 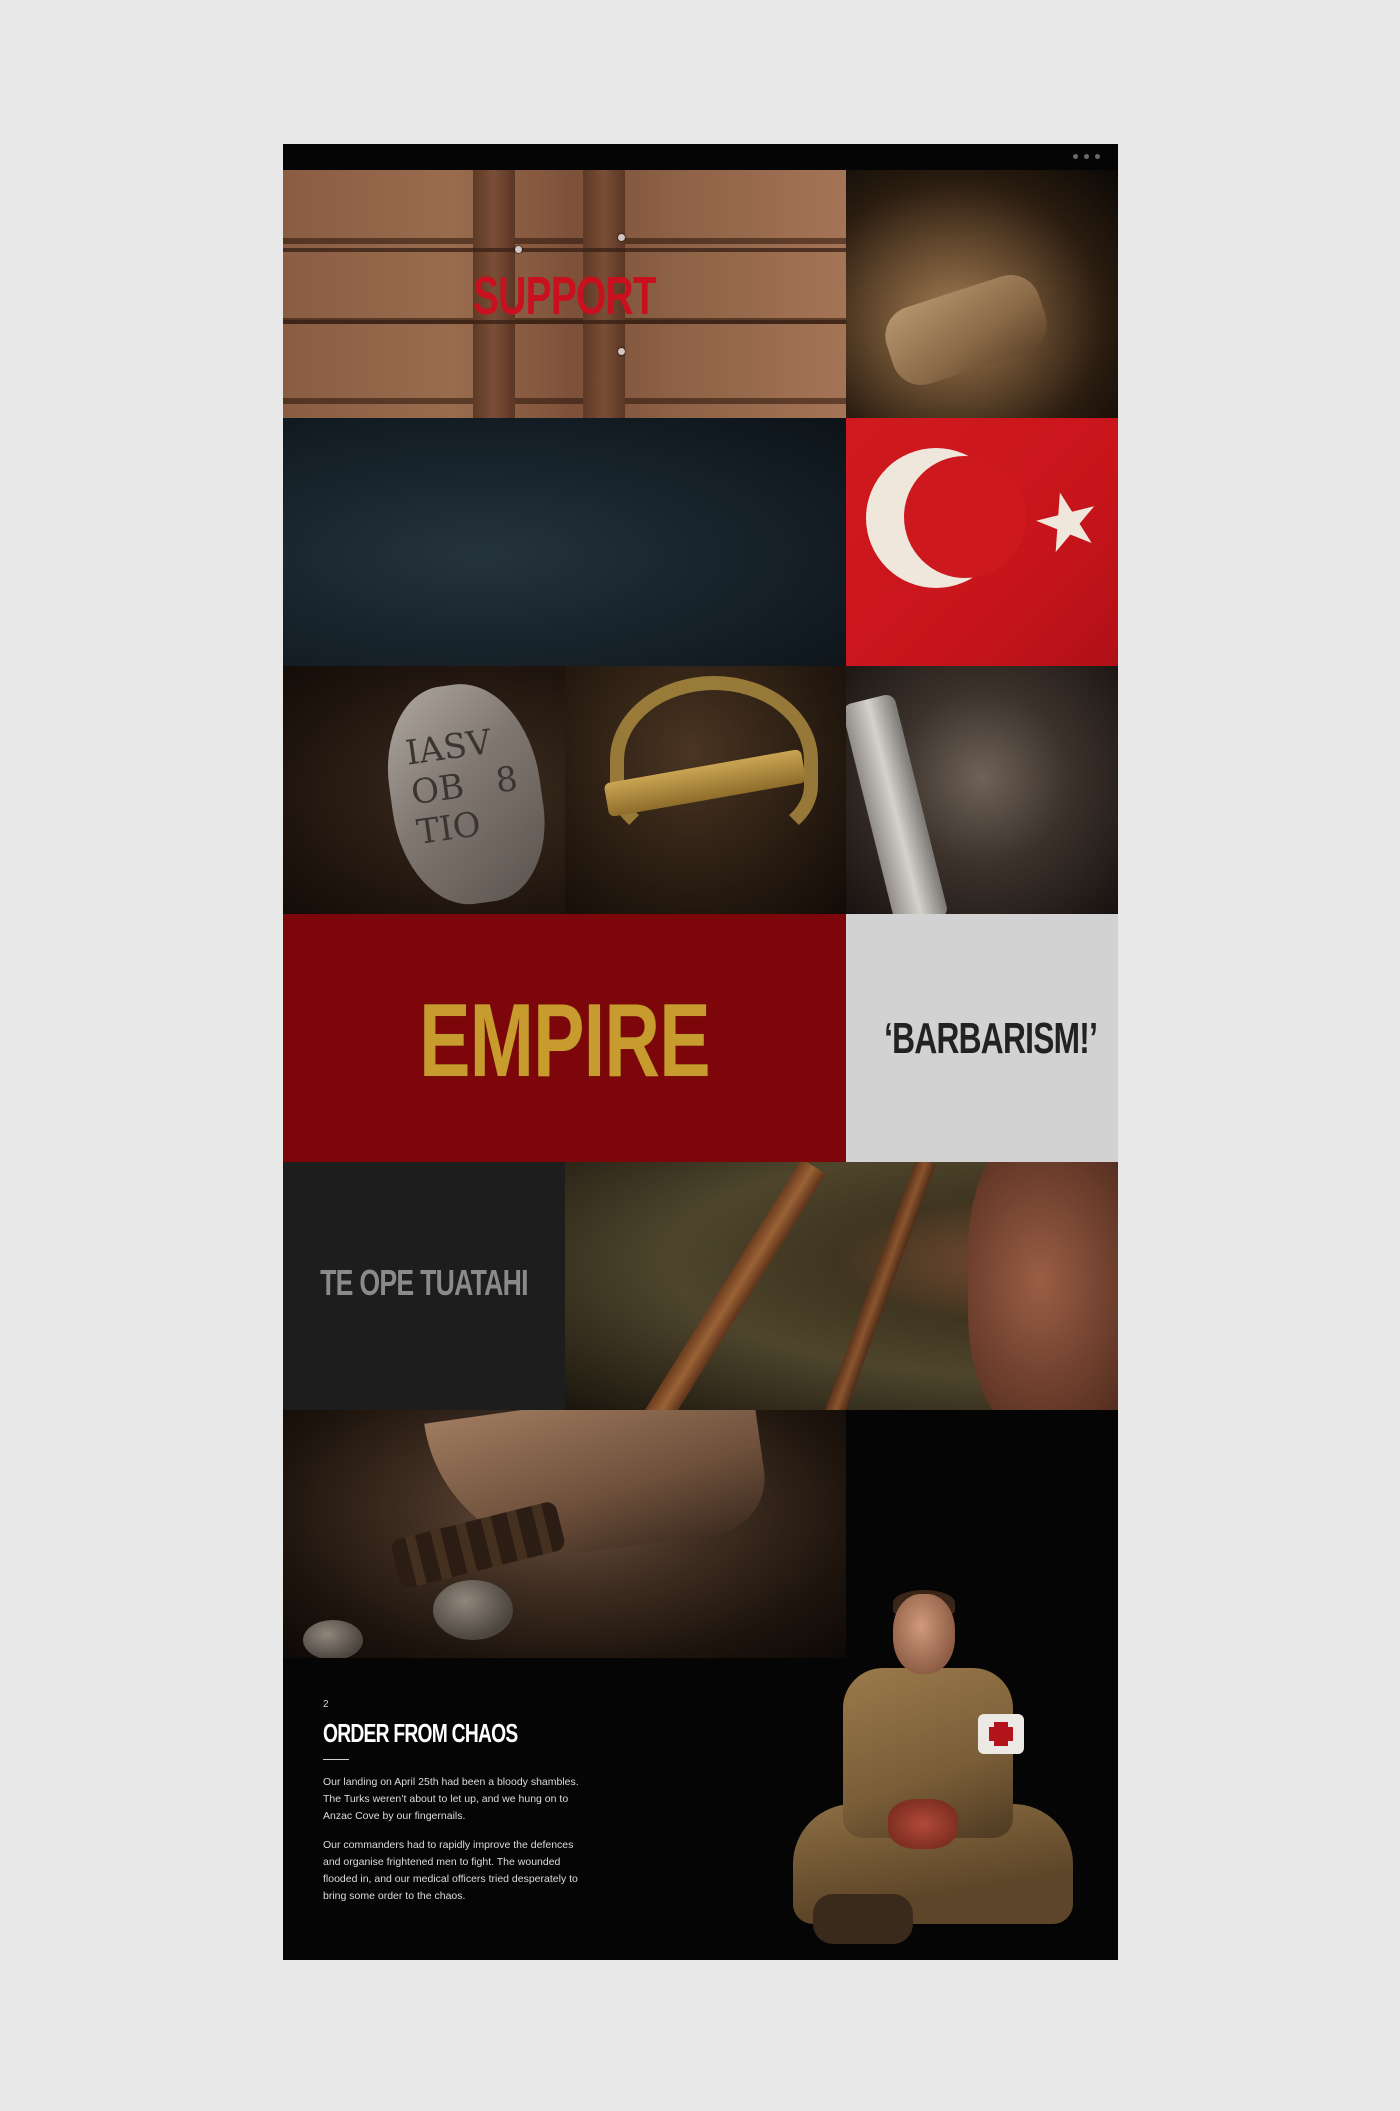 What do you see at coordinates (564, 1041) in the screenshot?
I see `empire-heading: EMPIRE` at bounding box center [564, 1041].